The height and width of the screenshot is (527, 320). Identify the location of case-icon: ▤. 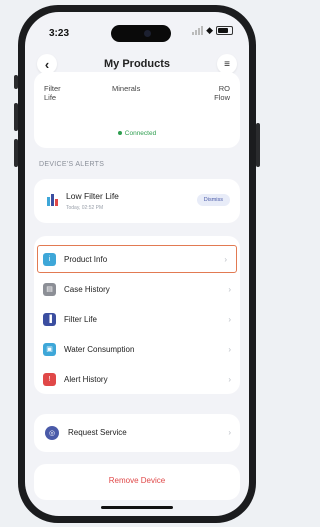
(49, 289).